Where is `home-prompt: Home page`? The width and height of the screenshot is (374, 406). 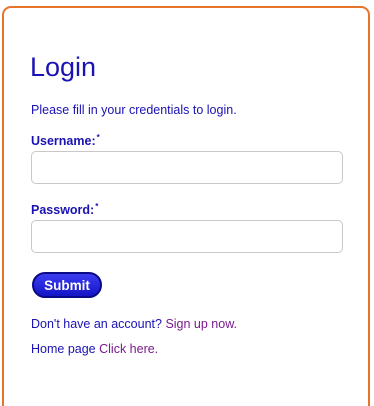 home-prompt: Home page is located at coordinates (63, 349).